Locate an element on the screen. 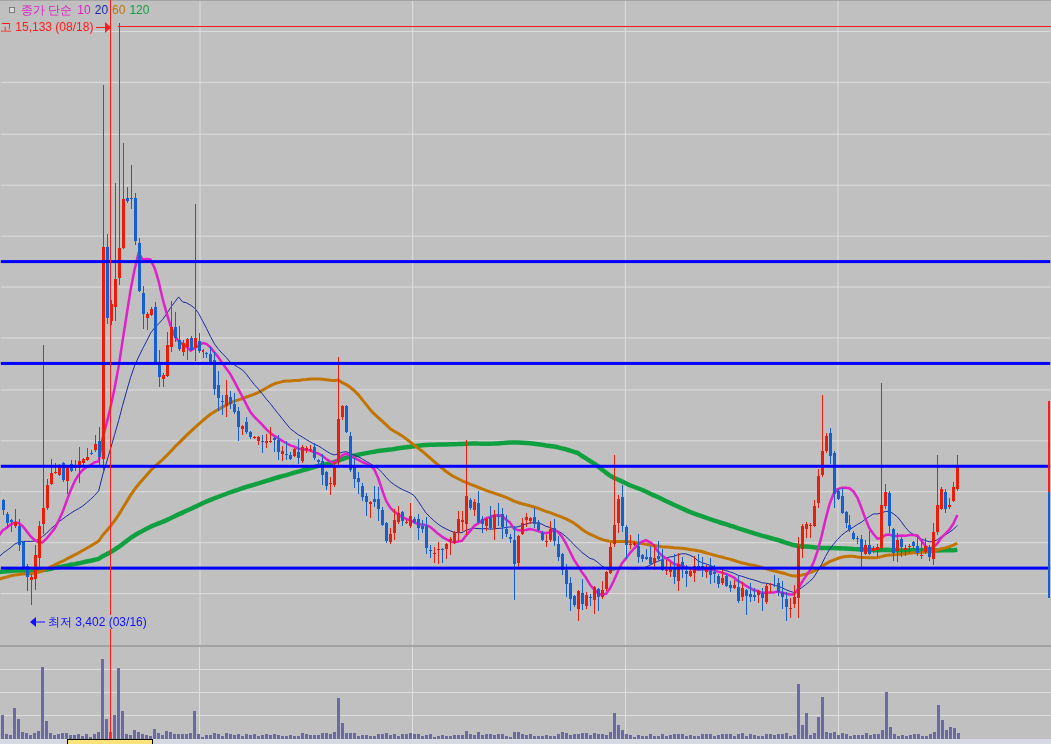 The image size is (1051, 744). square-icon is located at coordinates (12, 10).